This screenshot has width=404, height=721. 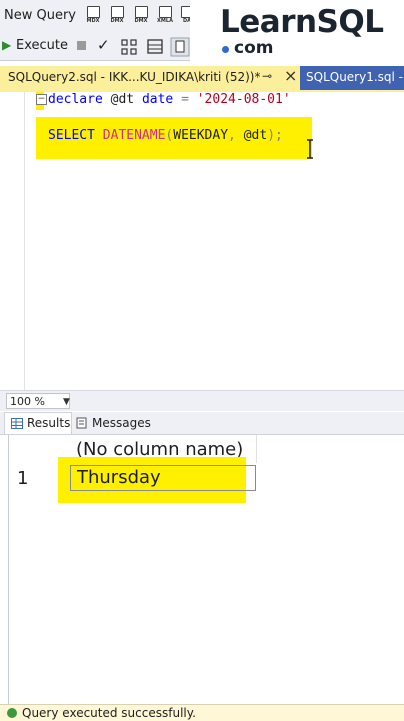 I want to click on table-cell: Thursday, so click(x=163, y=478).